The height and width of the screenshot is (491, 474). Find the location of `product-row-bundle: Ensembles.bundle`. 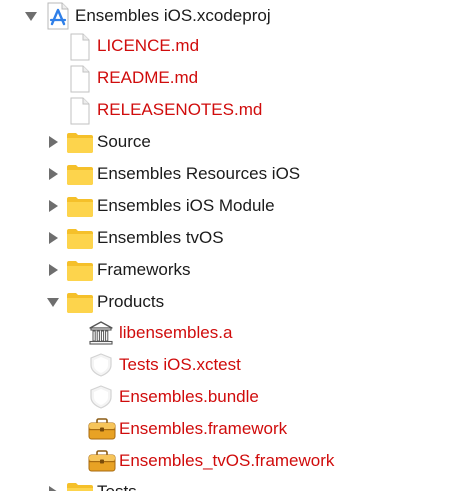

product-row-bundle: Ensembles.bundle is located at coordinates (237, 397).